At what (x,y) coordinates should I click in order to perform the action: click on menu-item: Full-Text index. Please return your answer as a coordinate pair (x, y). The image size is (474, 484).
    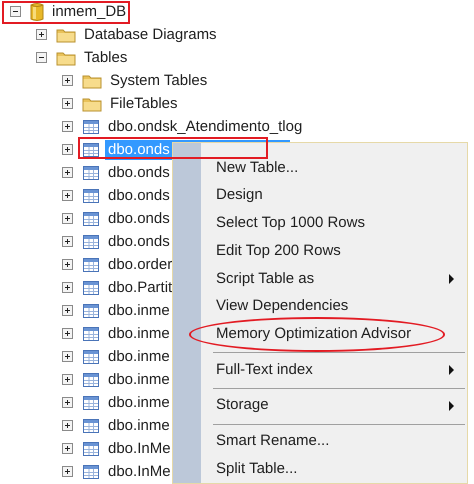
    Looking at the image, I should click on (320, 370).